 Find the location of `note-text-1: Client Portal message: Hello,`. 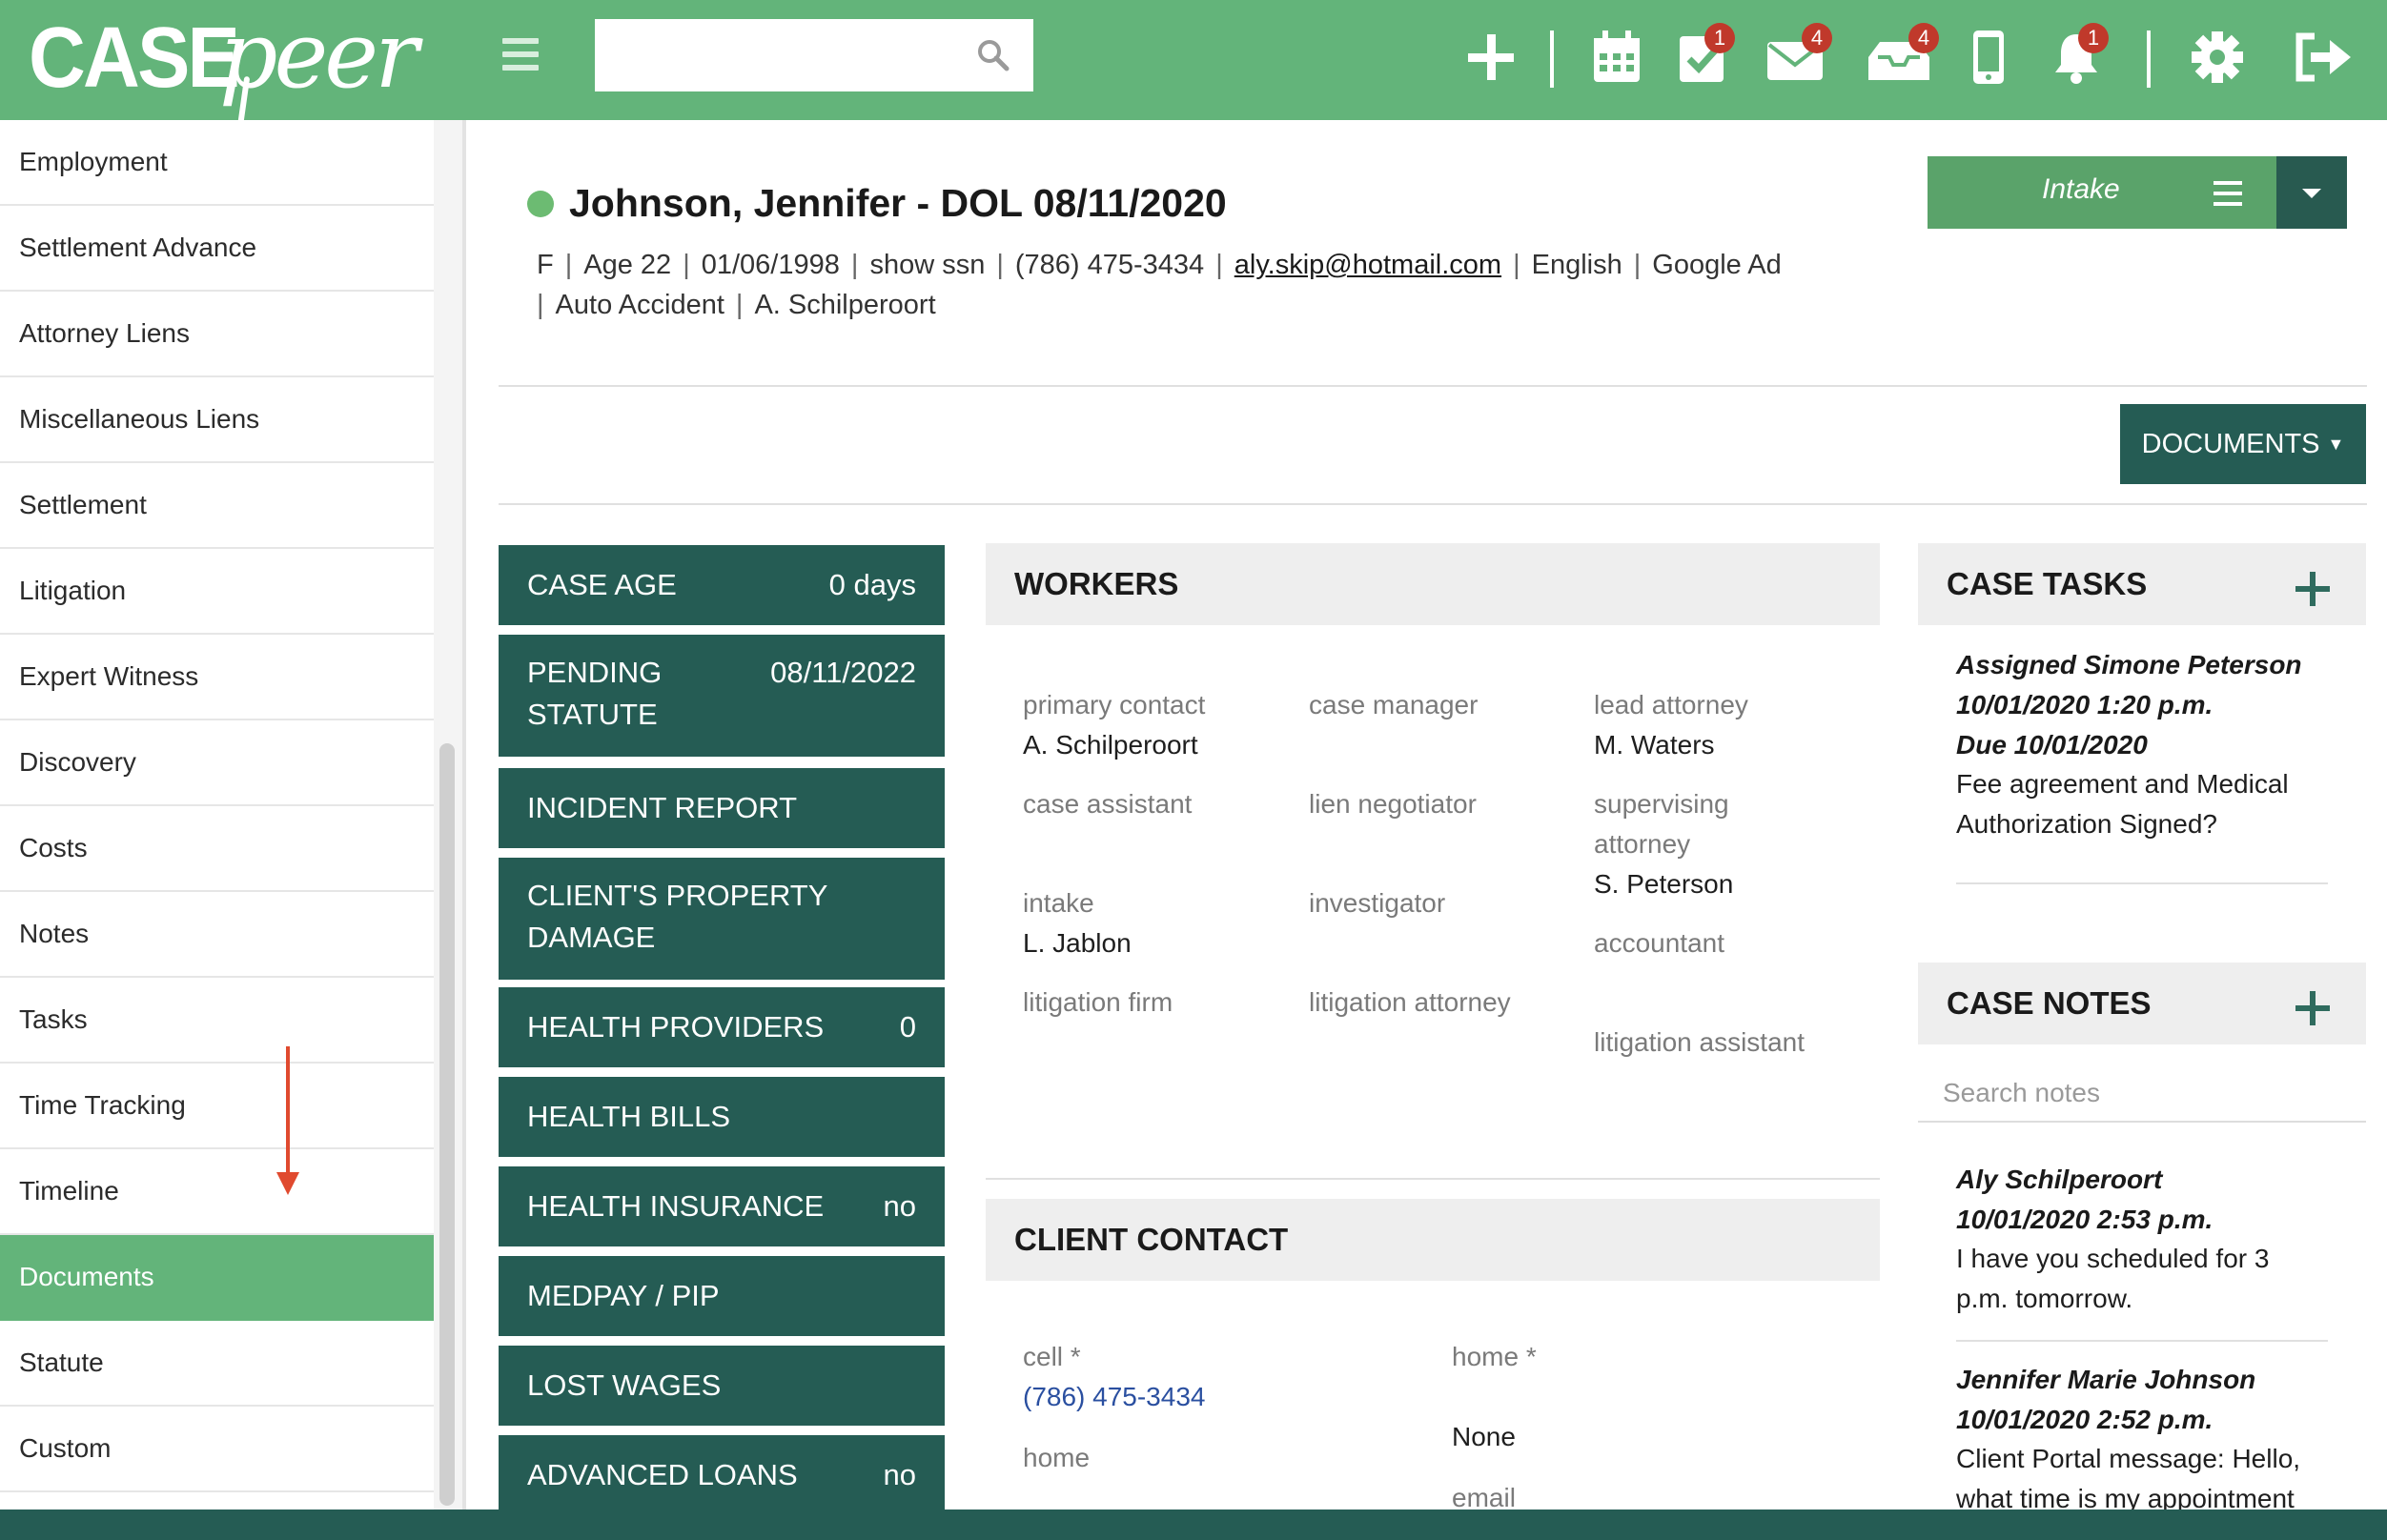

note-text-1: Client Portal message: Hello, is located at coordinates (2128, 1459).